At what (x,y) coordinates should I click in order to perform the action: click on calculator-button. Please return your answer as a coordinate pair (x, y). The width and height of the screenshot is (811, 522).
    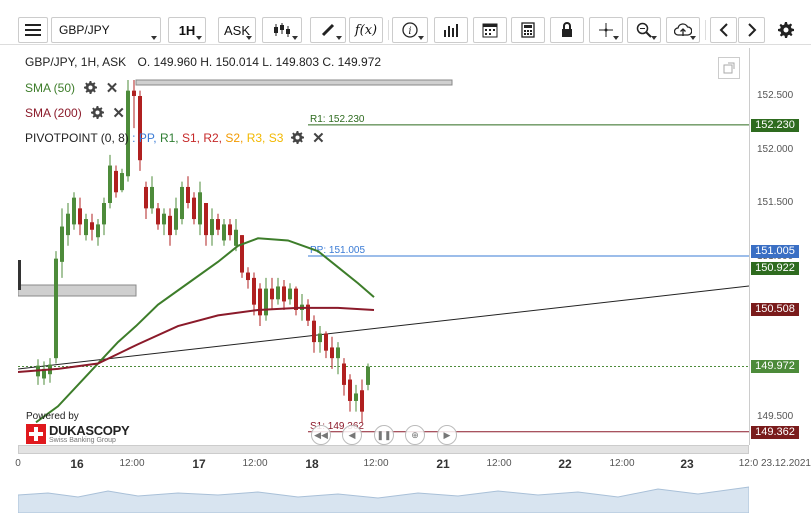
    Looking at the image, I should click on (528, 30).